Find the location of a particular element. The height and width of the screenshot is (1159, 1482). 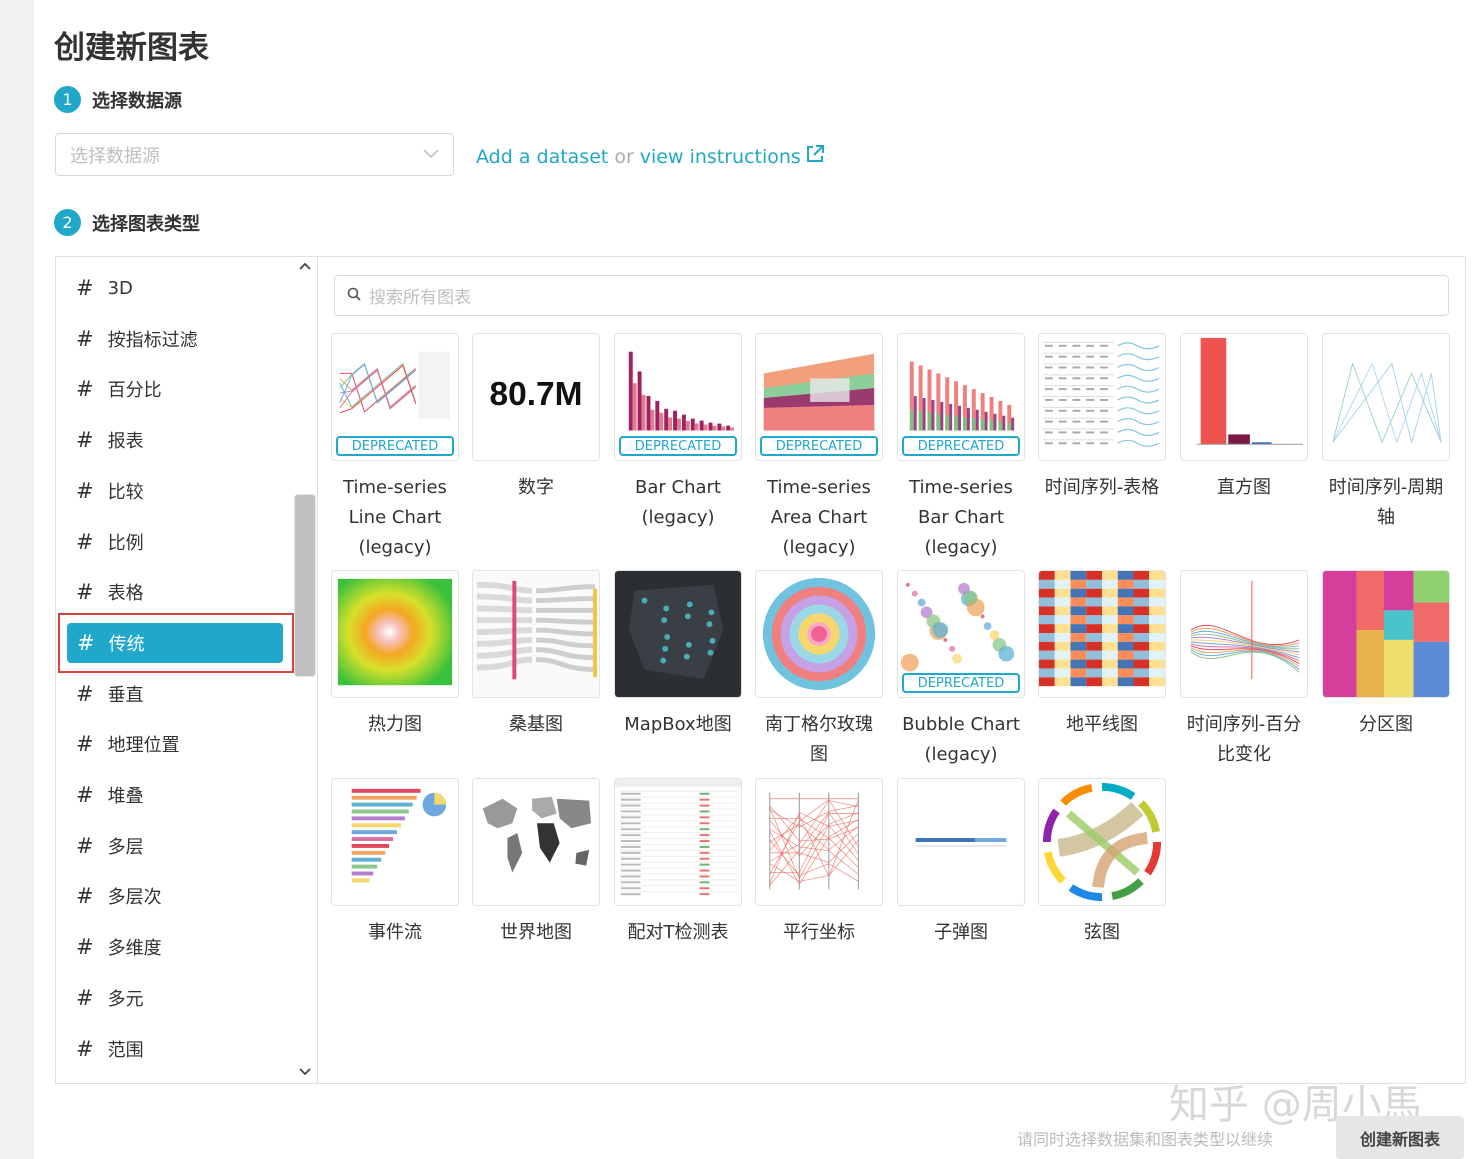

category-item: # 多层 is located at coordinates (181, 846).